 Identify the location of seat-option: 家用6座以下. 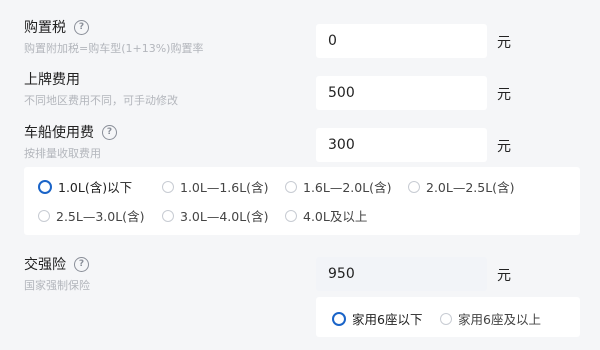
(377, 318).